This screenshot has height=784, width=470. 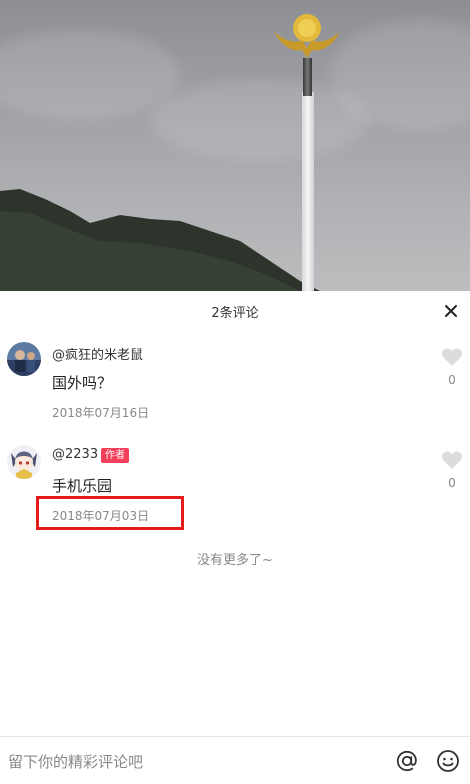 What do you see at coordinates (235, 495) in the screenshot?
I see `comment-item: @2233 作者 手机乐园 2018年07月03日 0` at bounding box center [235, 495].